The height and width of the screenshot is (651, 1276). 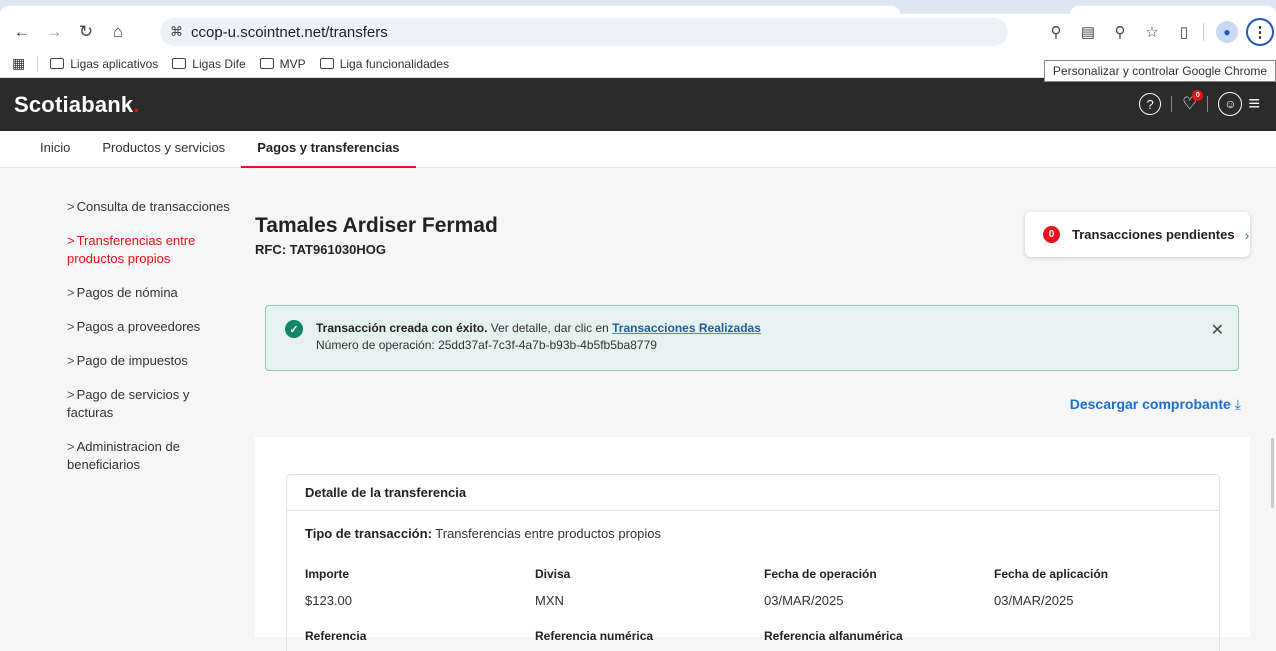 What do you see at coordinates (753, 493) in the screenshot?
I see `detail-title: Detalle de la transferencia` at bounding box center [753, 493].